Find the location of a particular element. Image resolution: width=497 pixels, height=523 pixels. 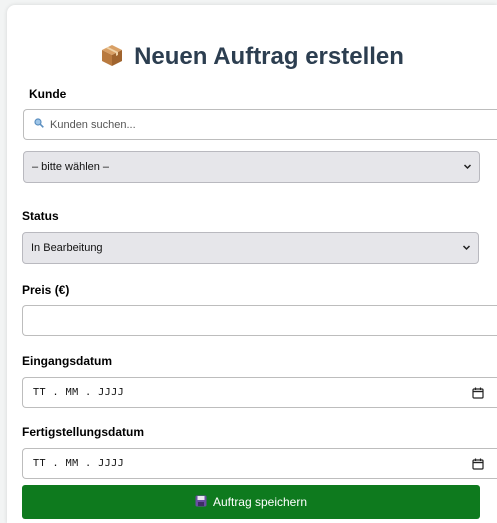

customer-label: Kunde is located at coordinates (48, 94).